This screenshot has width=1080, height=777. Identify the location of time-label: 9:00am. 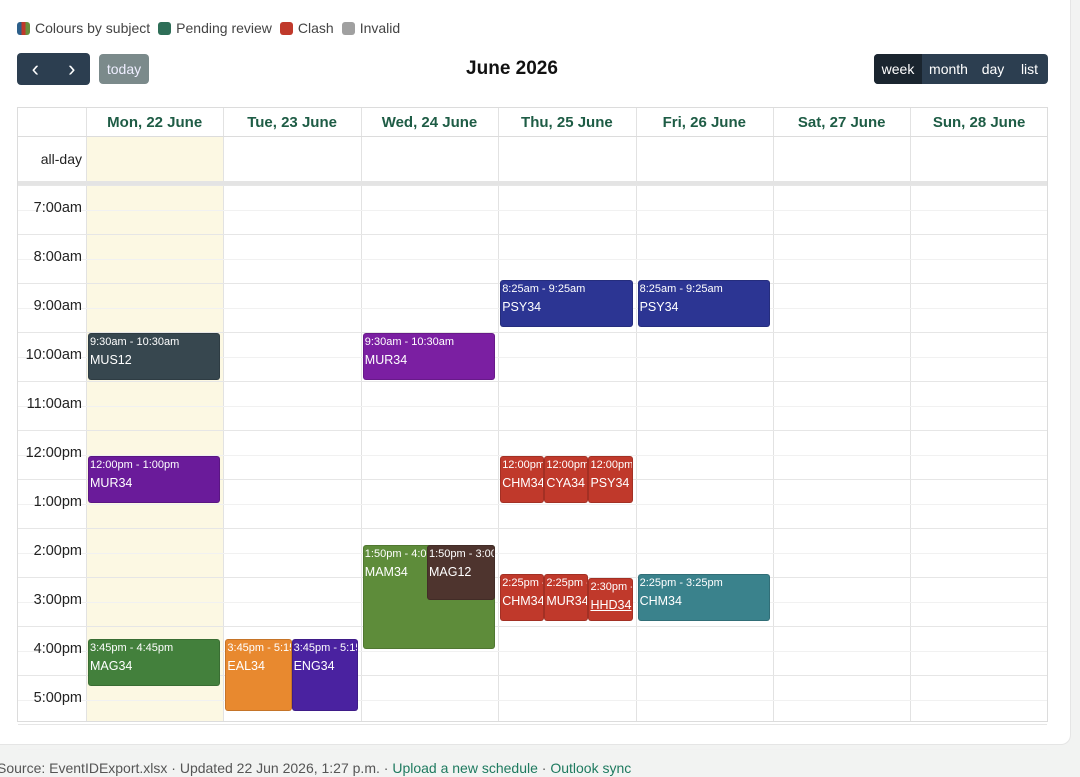
(57, 305).